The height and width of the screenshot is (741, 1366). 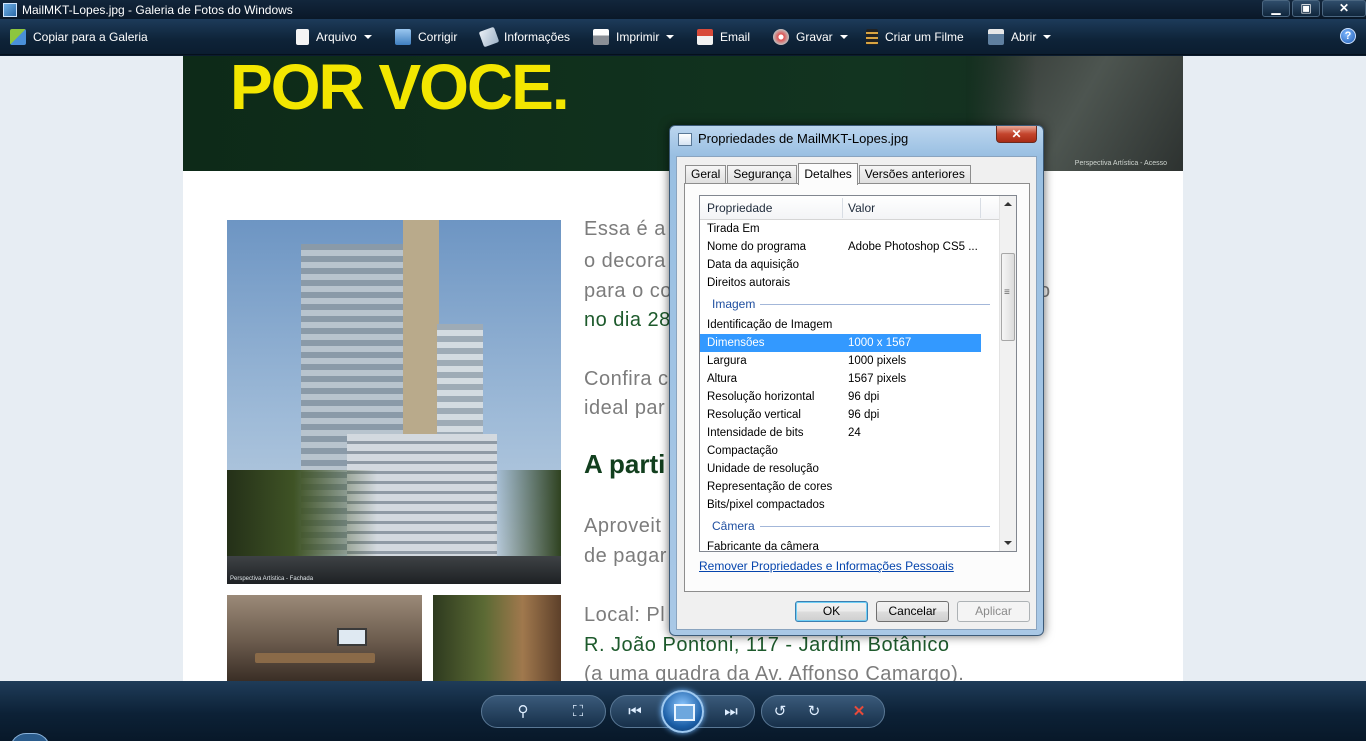 What do you see at coordinates (757, 247) in the screenshot?
I see `property-name: Nome do programa` at bounding box center [757, 247].